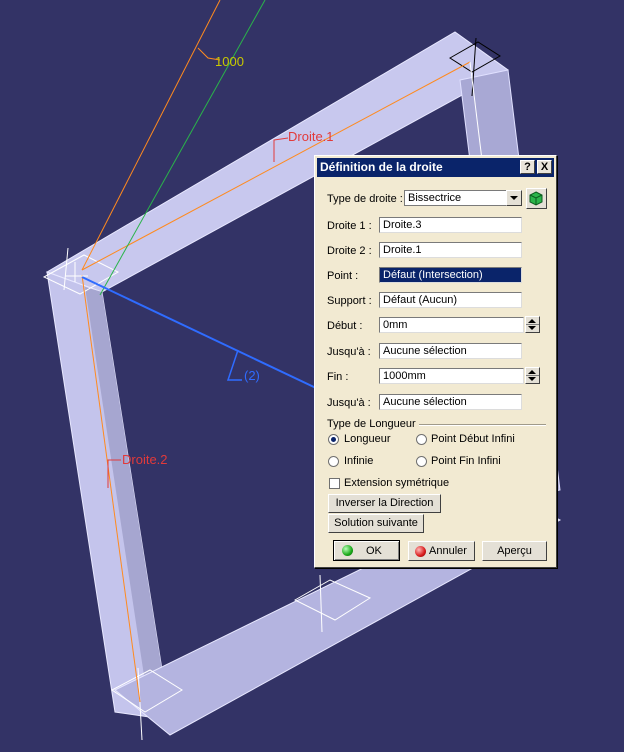  What do you see at coordinates (384, 503) in the screenshot?
I see `reverse-direction-button: Inverser la Direction` at bounding box center [384, 503].